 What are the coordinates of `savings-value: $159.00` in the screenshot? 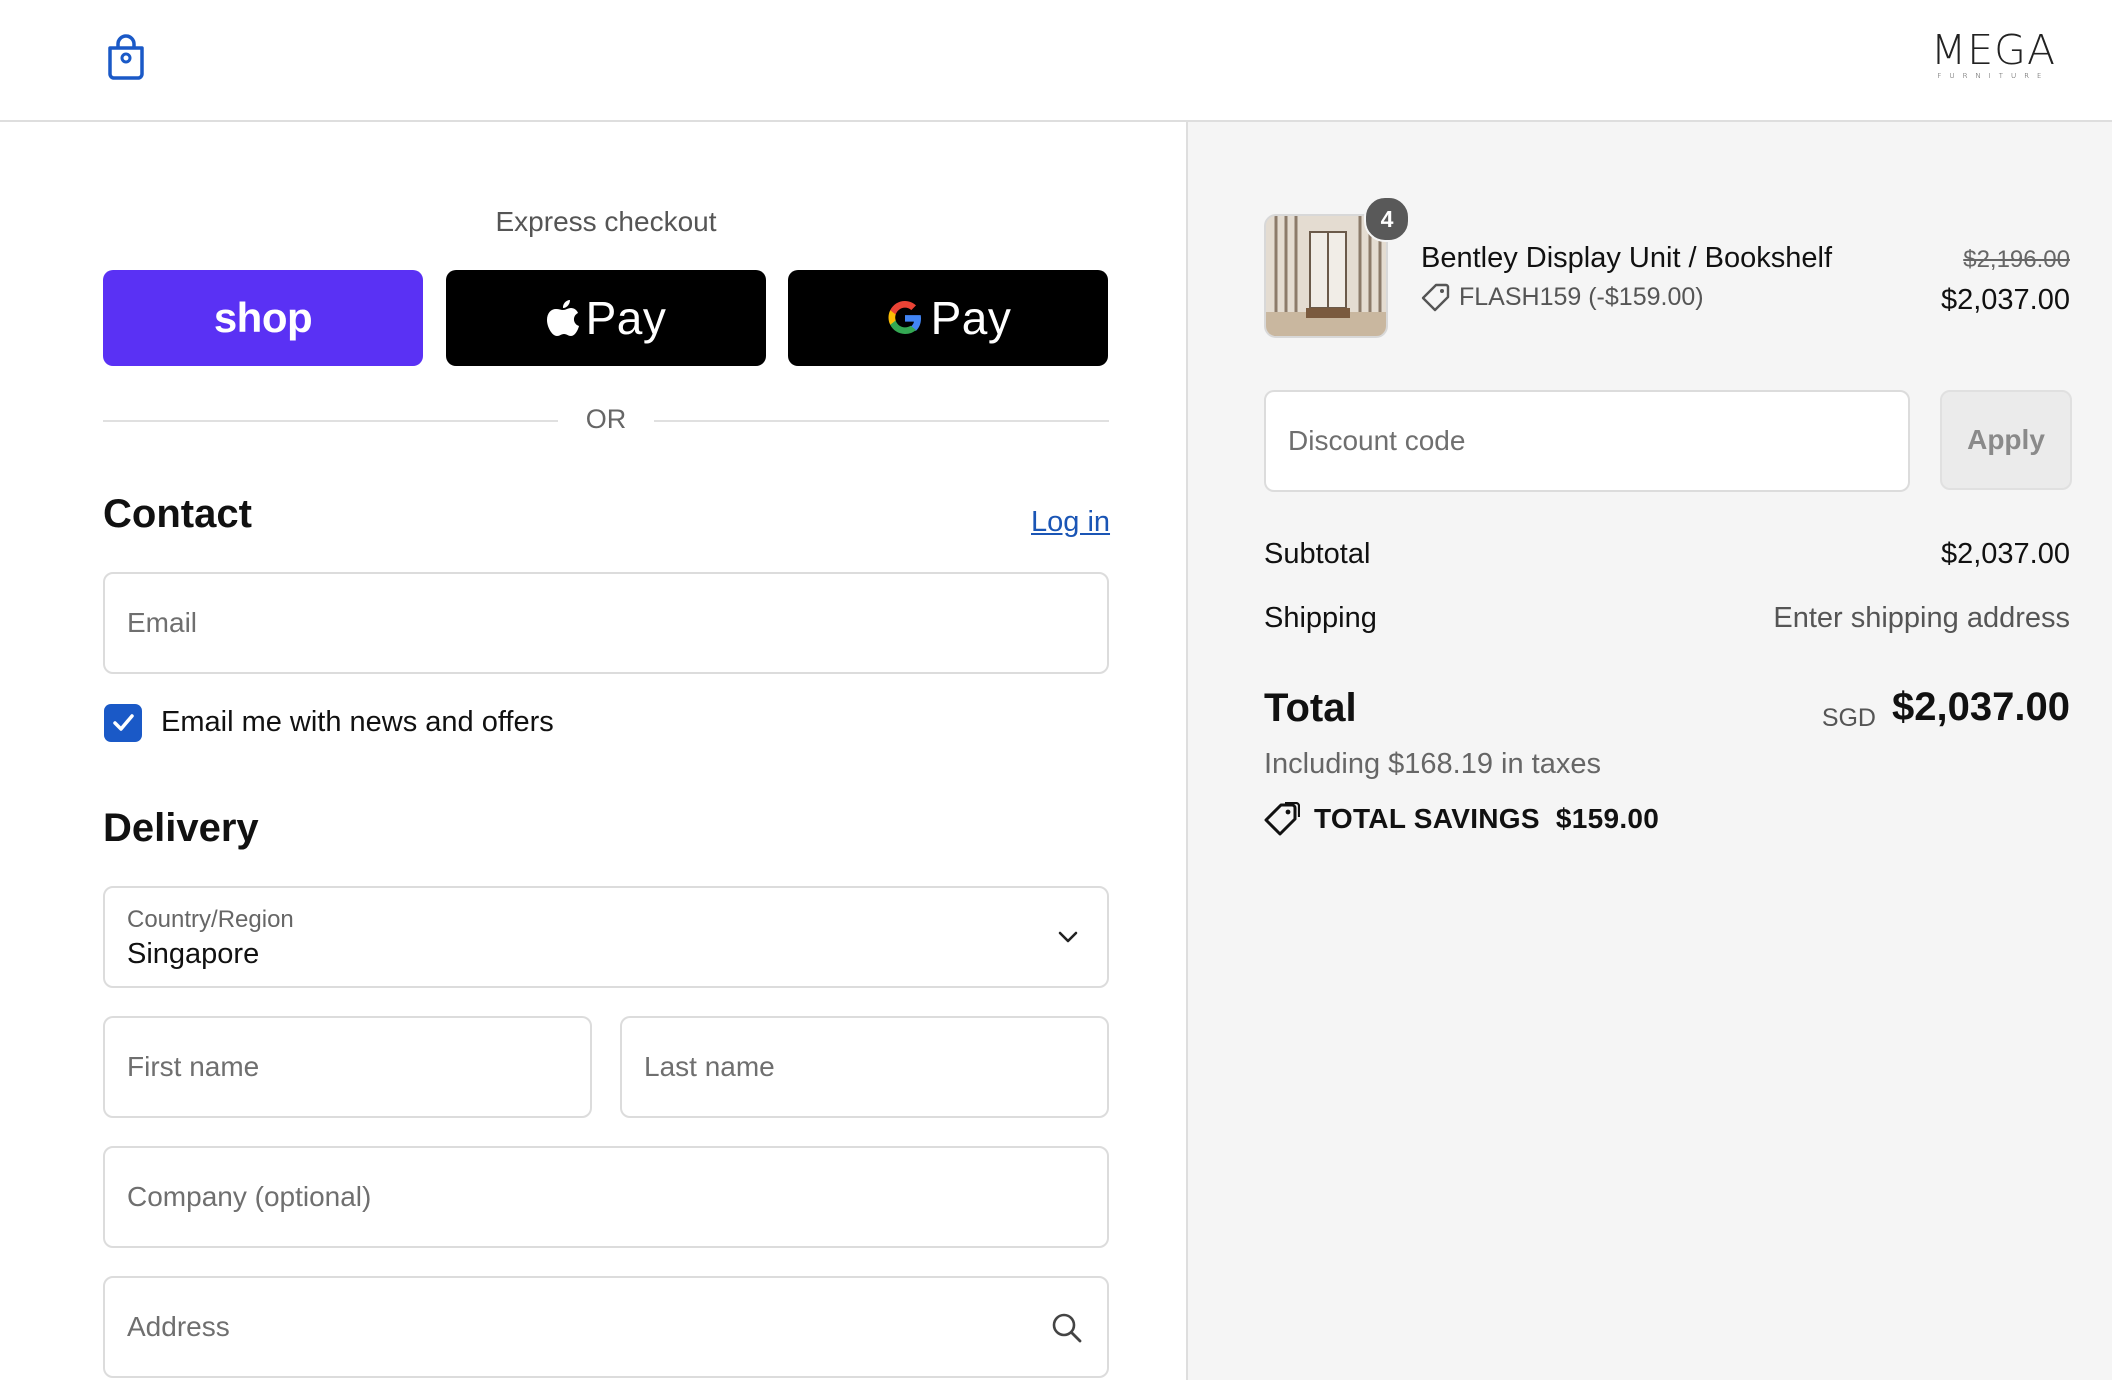 It's located at (1607, 818).